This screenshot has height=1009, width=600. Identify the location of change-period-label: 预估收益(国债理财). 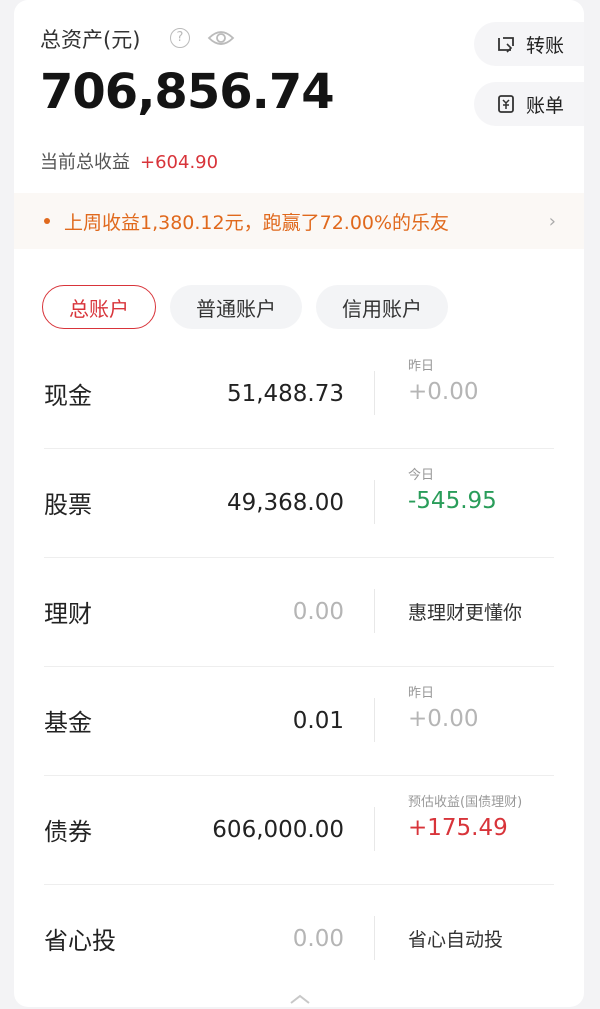
(465, 802).